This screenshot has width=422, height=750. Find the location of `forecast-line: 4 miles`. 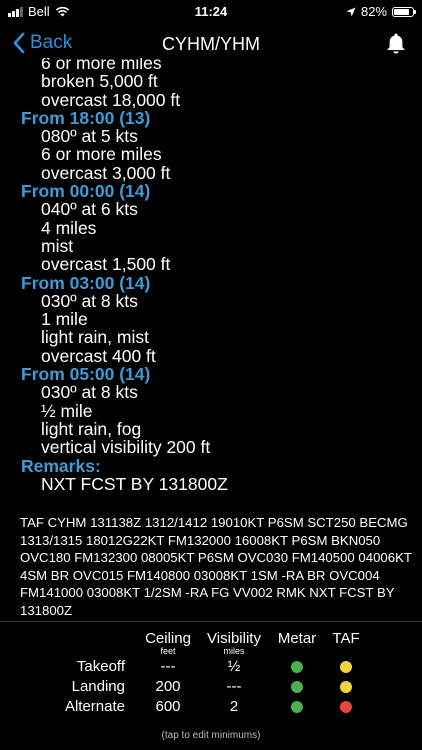

forecast-line: 4 miles is located at coordinates (69, 227).